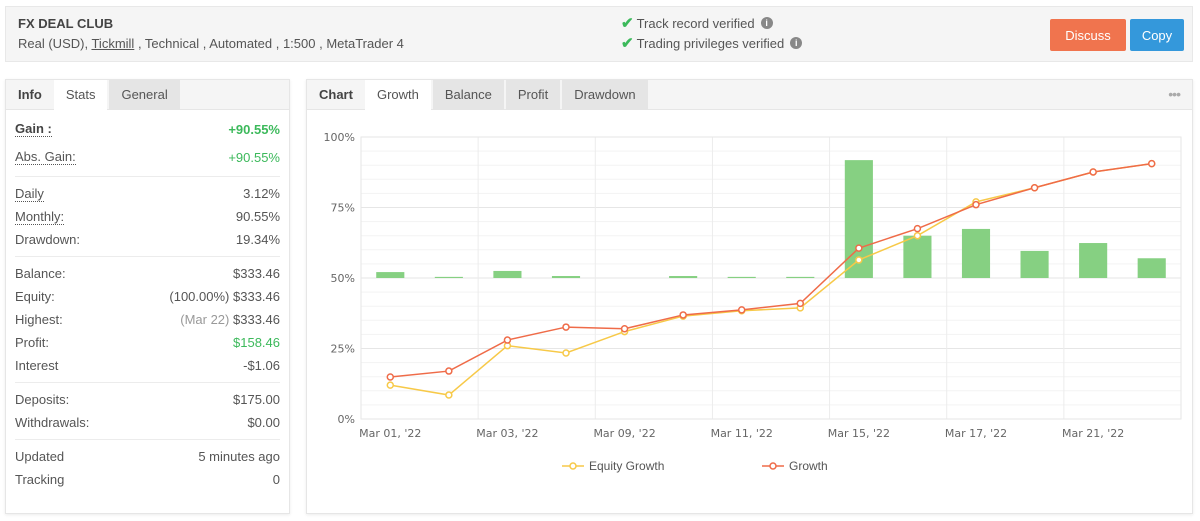 Image resolution: width=1200 pixels, height=521 pixels. Describe the element at coordinates (112, 43) in the screenshot. I see `broker-link: Tickmill` at that location.